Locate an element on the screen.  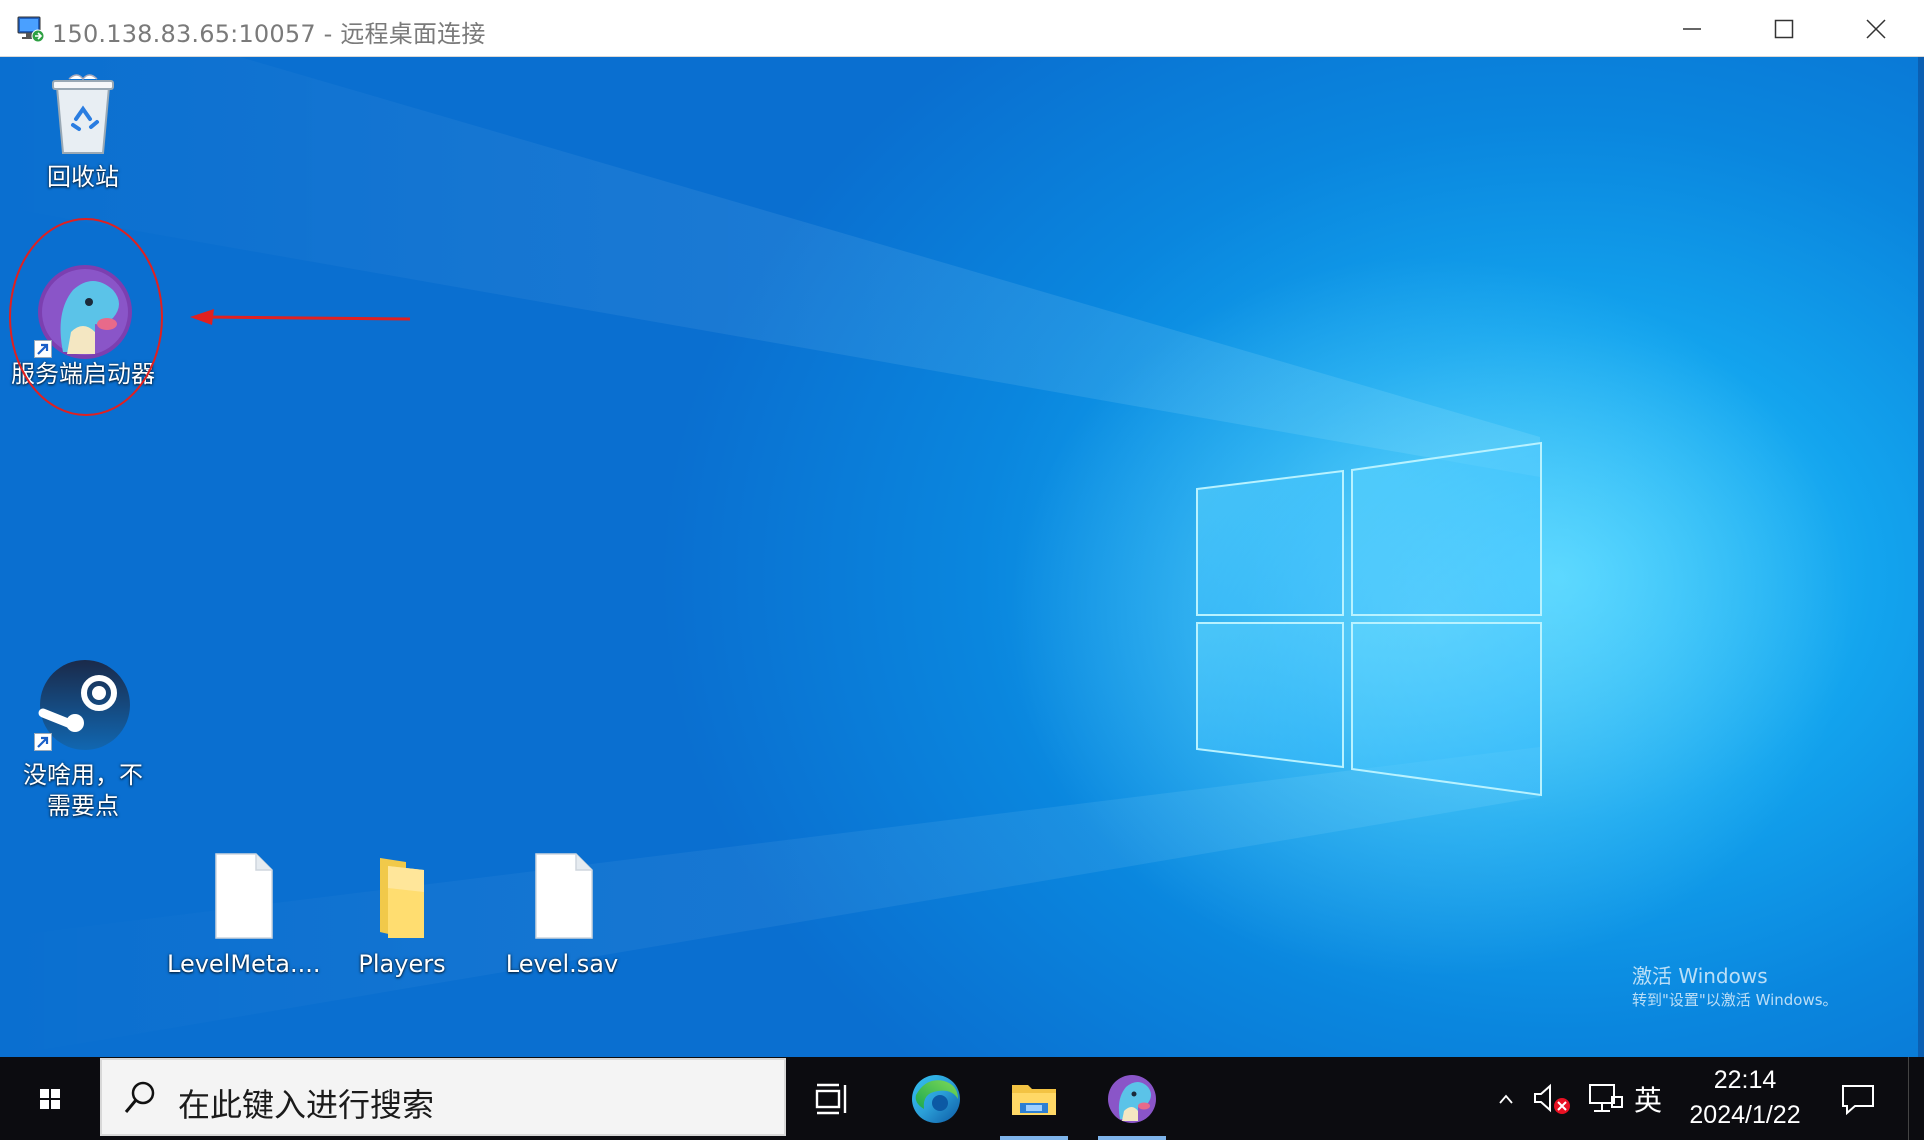
players-folder: Players is located at coordinates (402, 916).